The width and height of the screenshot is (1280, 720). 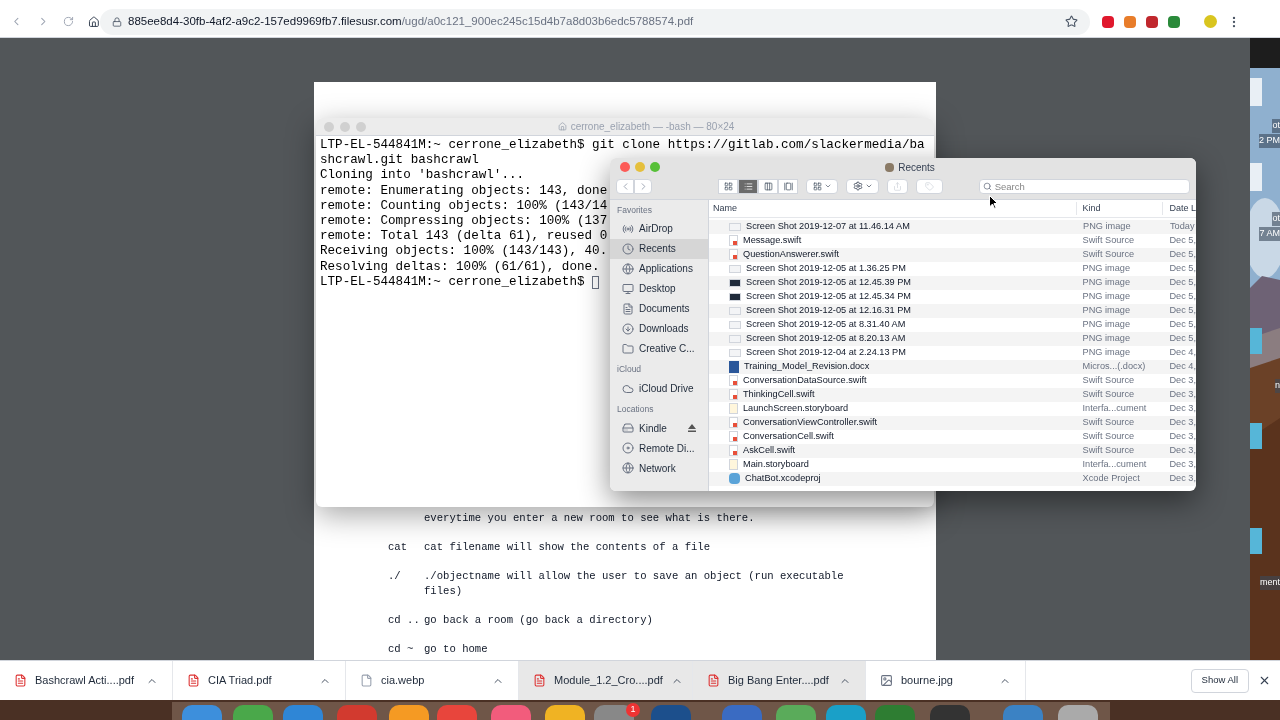 What do you see at coordinates (628, 428) in the screenshot?
I see `drive-icon` at bounding box center [628, 428].